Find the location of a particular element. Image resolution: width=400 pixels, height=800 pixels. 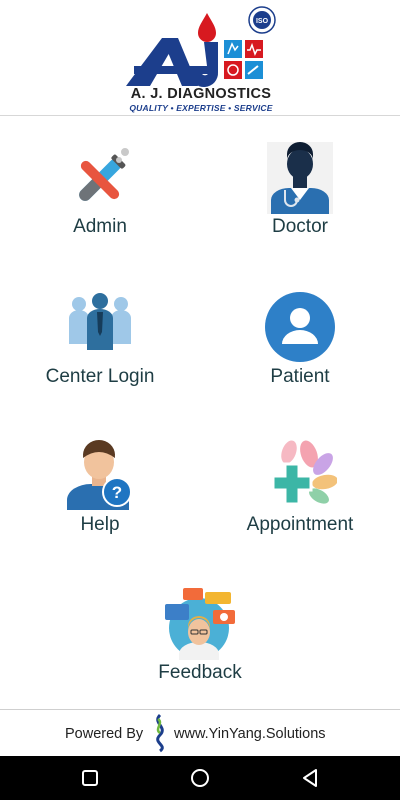

medical-cross-icon is located at coordinates (304, 473).